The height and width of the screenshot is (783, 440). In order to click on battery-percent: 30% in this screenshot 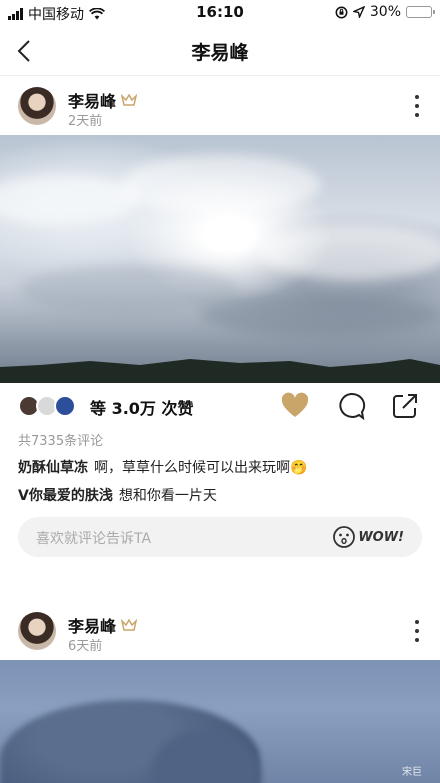, I will do `click(385, 12)`.